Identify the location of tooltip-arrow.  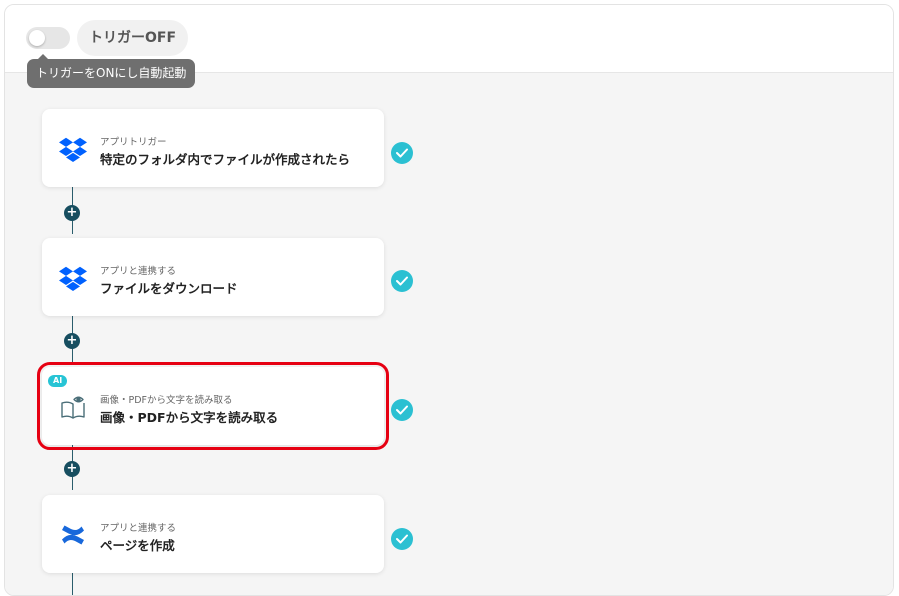
(43, 56).